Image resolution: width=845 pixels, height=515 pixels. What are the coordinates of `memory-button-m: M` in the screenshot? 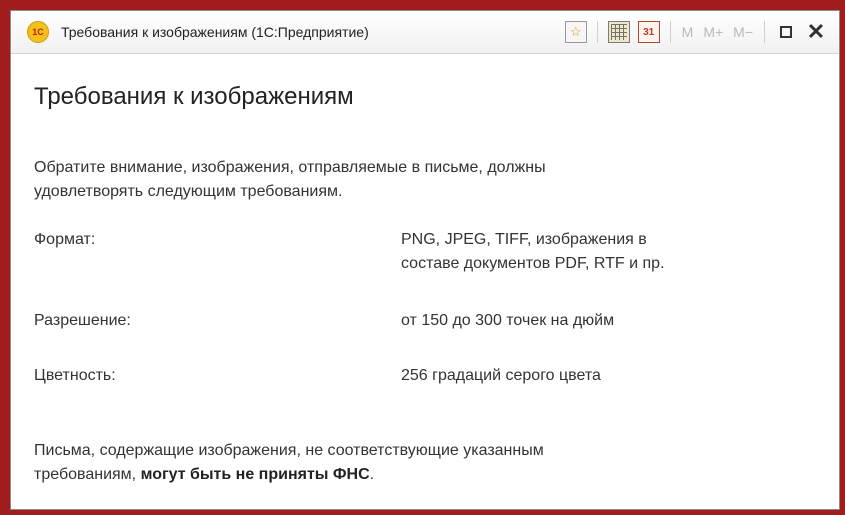 It's located at (688, 32).